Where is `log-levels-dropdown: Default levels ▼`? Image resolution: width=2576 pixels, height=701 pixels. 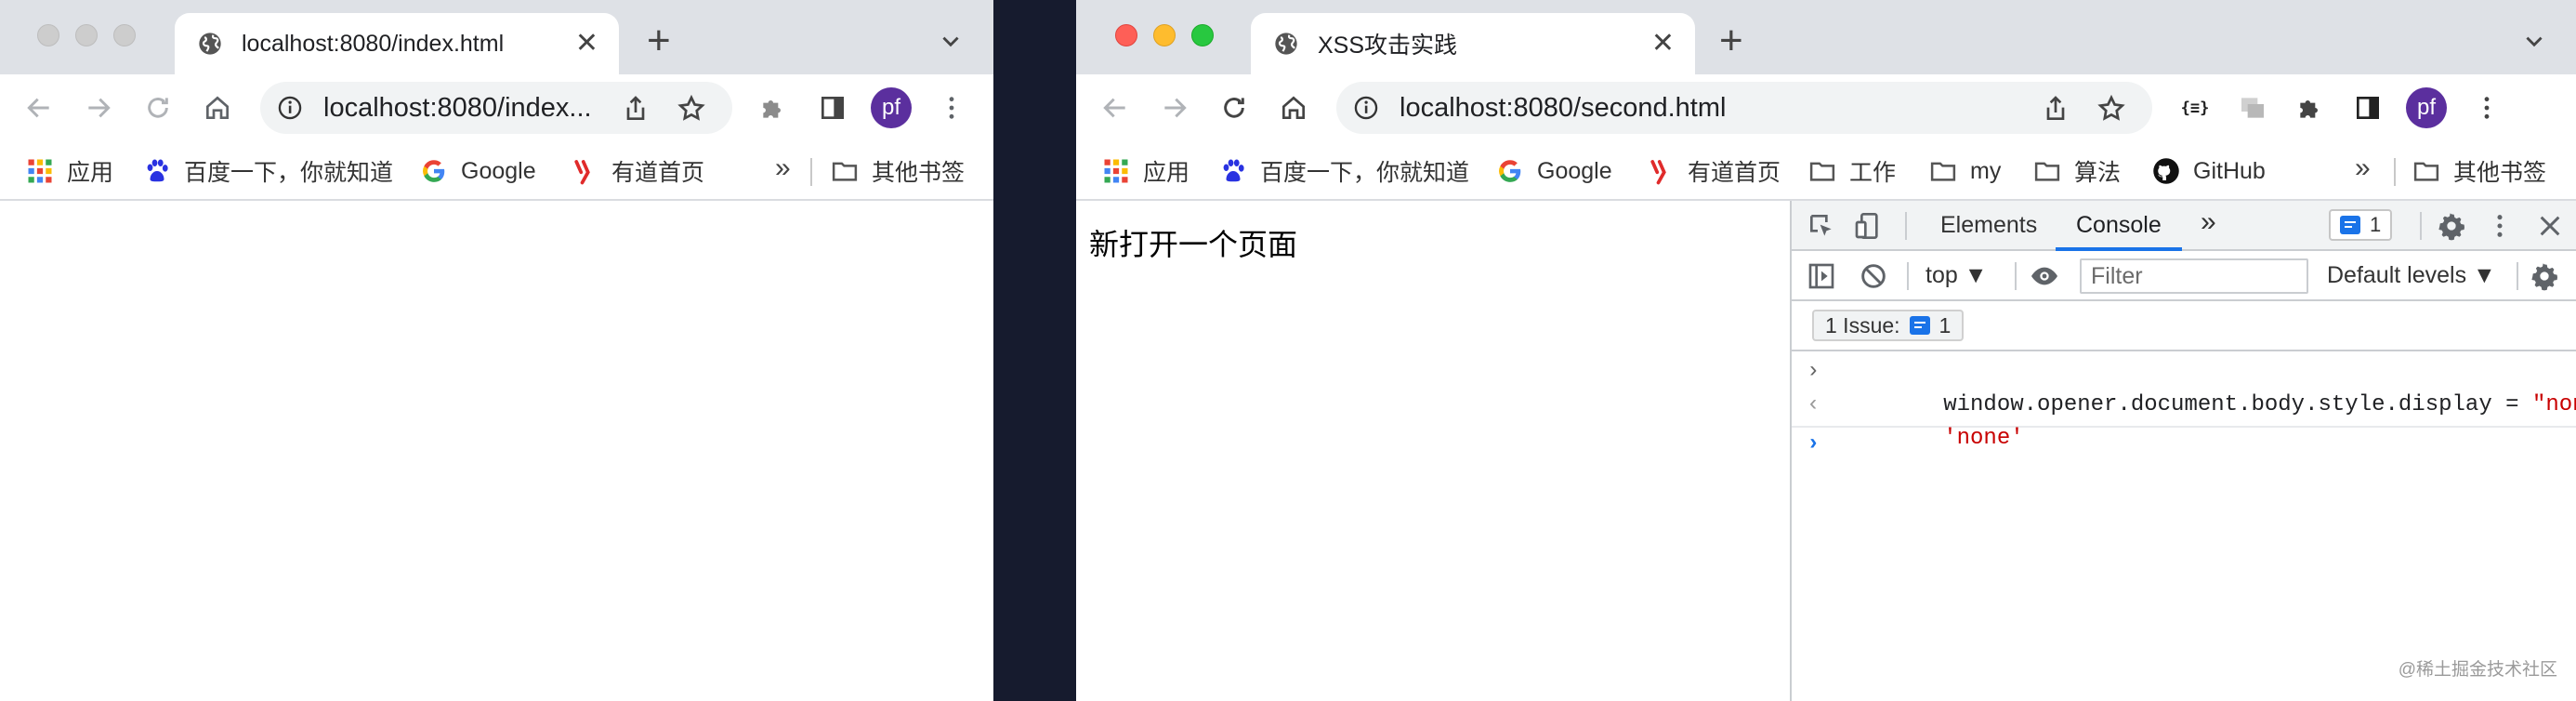
log-levels-dropdown: Default levels ▼ is located at coordinates (2411, 275).